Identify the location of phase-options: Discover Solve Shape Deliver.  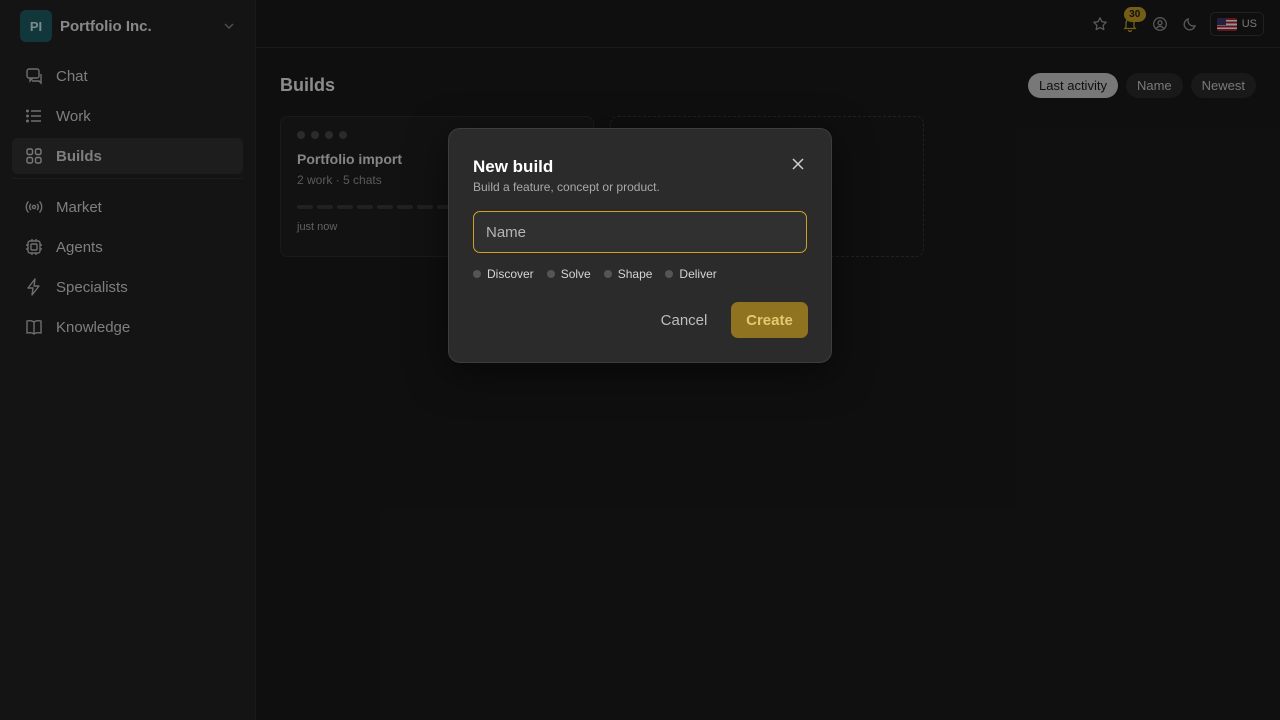
(595, 274).